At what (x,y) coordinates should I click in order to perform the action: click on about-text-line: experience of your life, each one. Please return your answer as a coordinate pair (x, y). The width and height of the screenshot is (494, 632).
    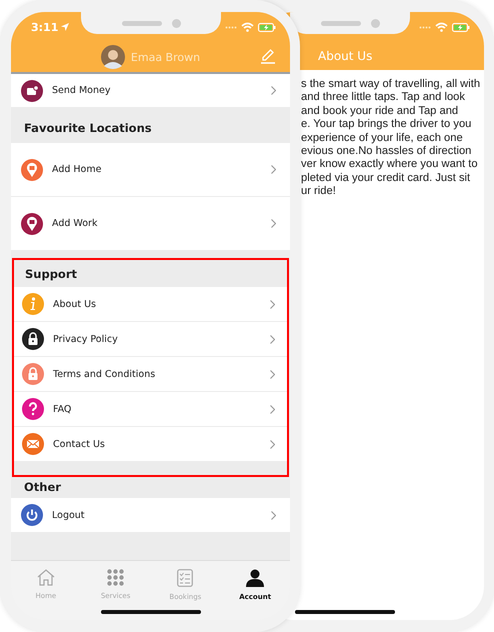
    Looking at the image, I should click on (382, 139).